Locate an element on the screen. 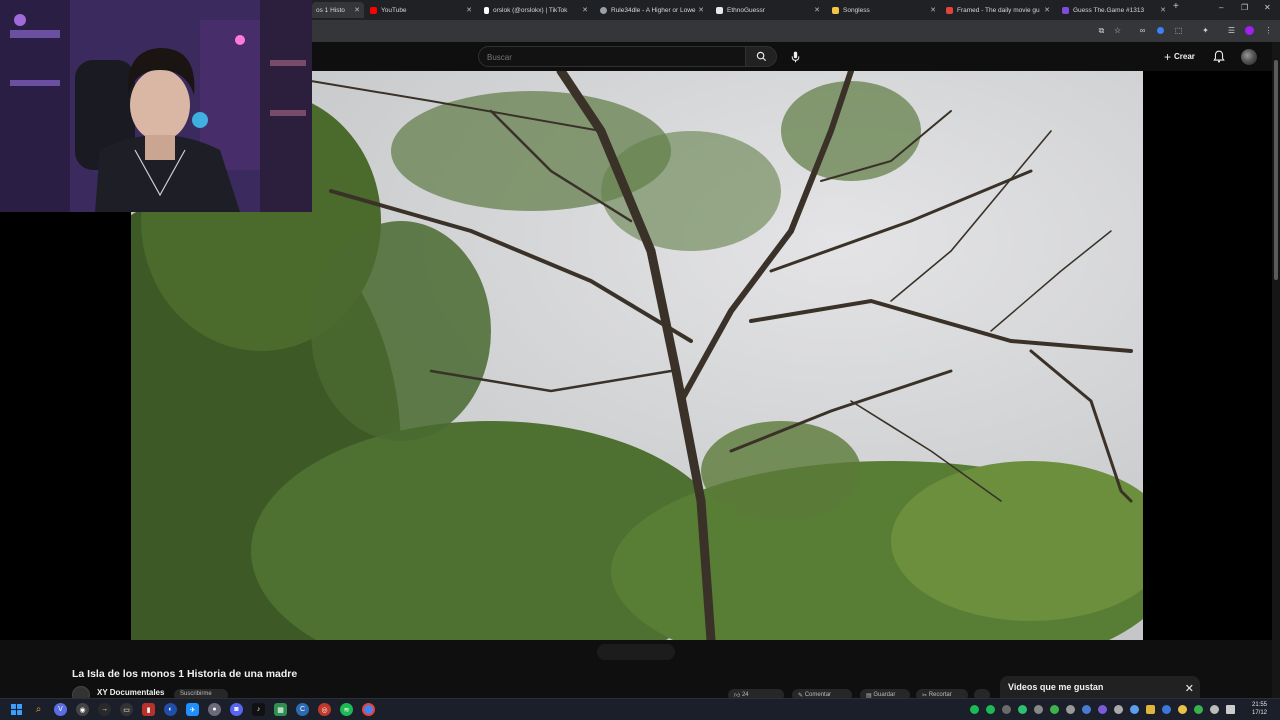 This screenshot has width=1280, height=720. tab-youtube-video: os 1 Histo ✕ is located at coordinates (338, 10).